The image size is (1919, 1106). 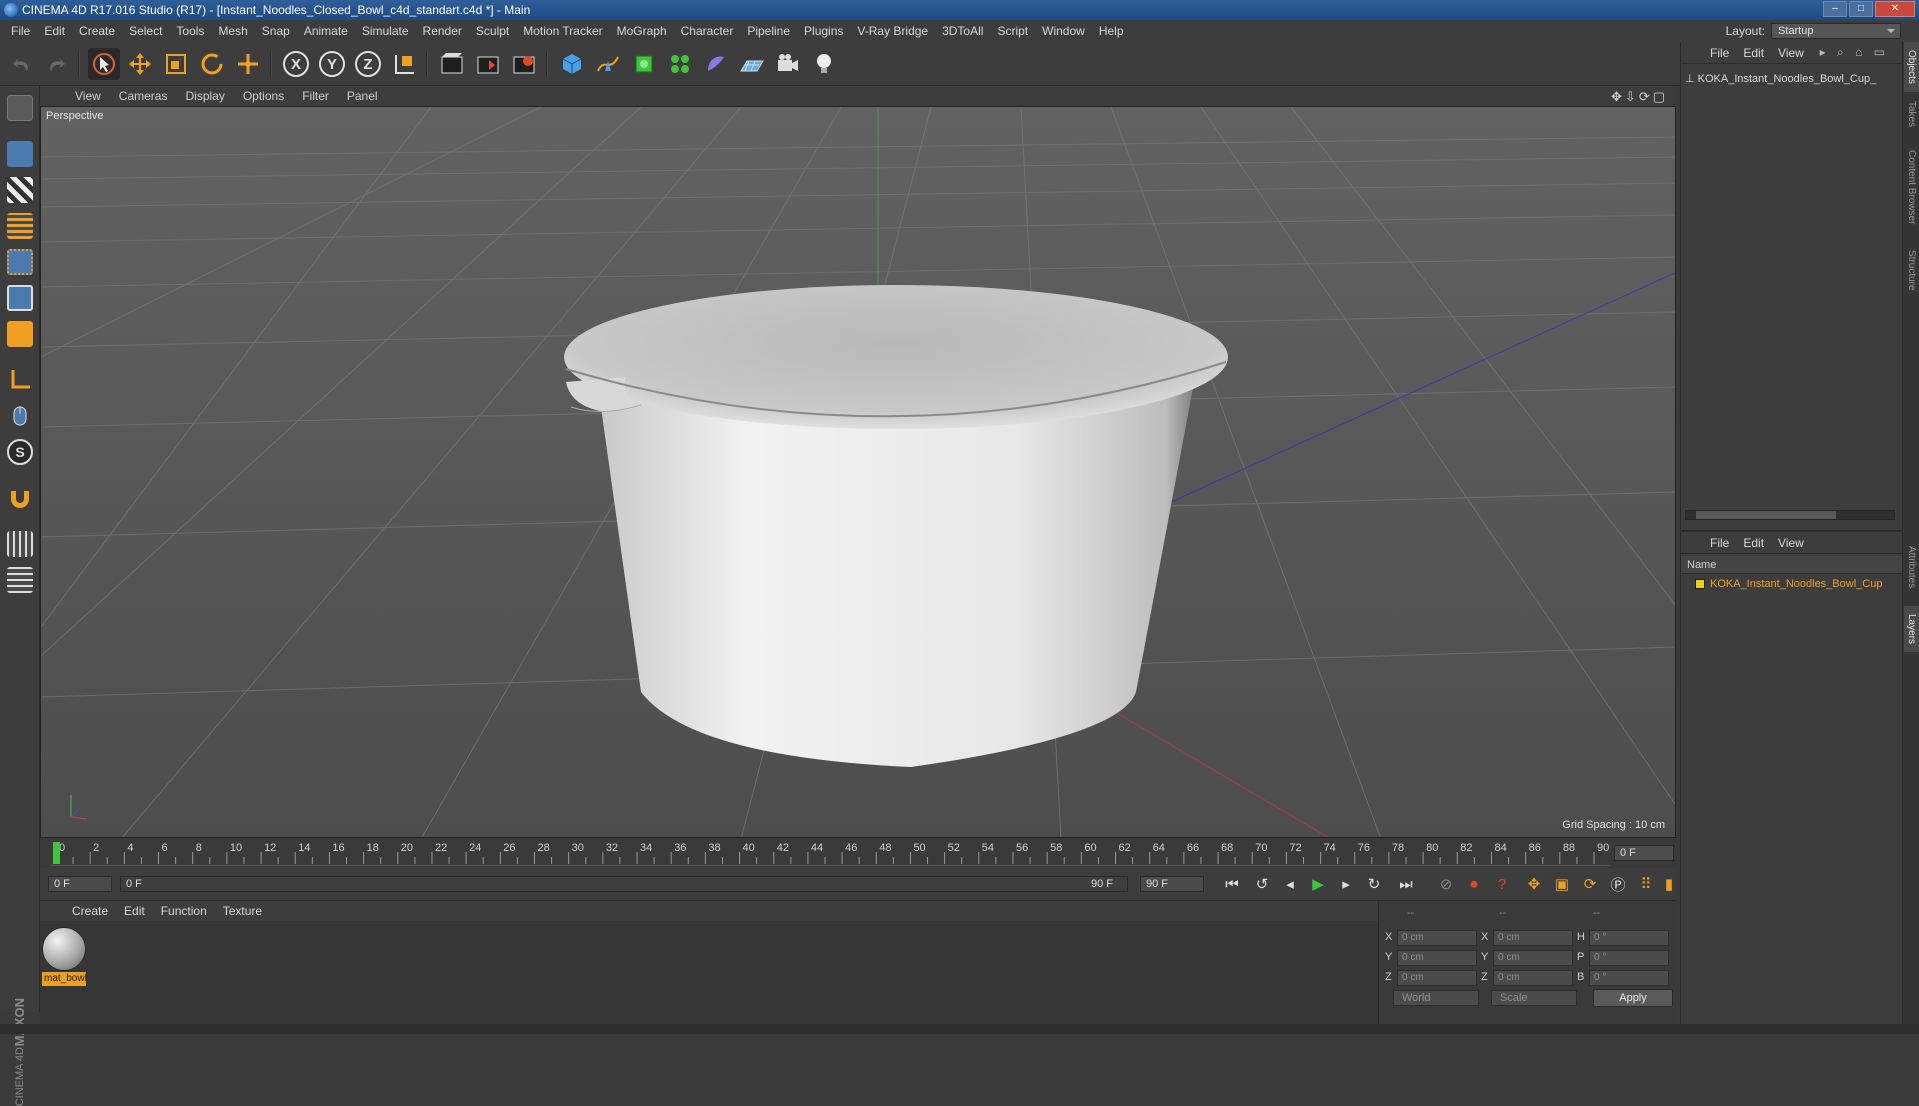 What do you see at coordinates (362, 96) in the screenshot?
I see `viewport-menu-panel: Panel` at bounding box center [362, 96].